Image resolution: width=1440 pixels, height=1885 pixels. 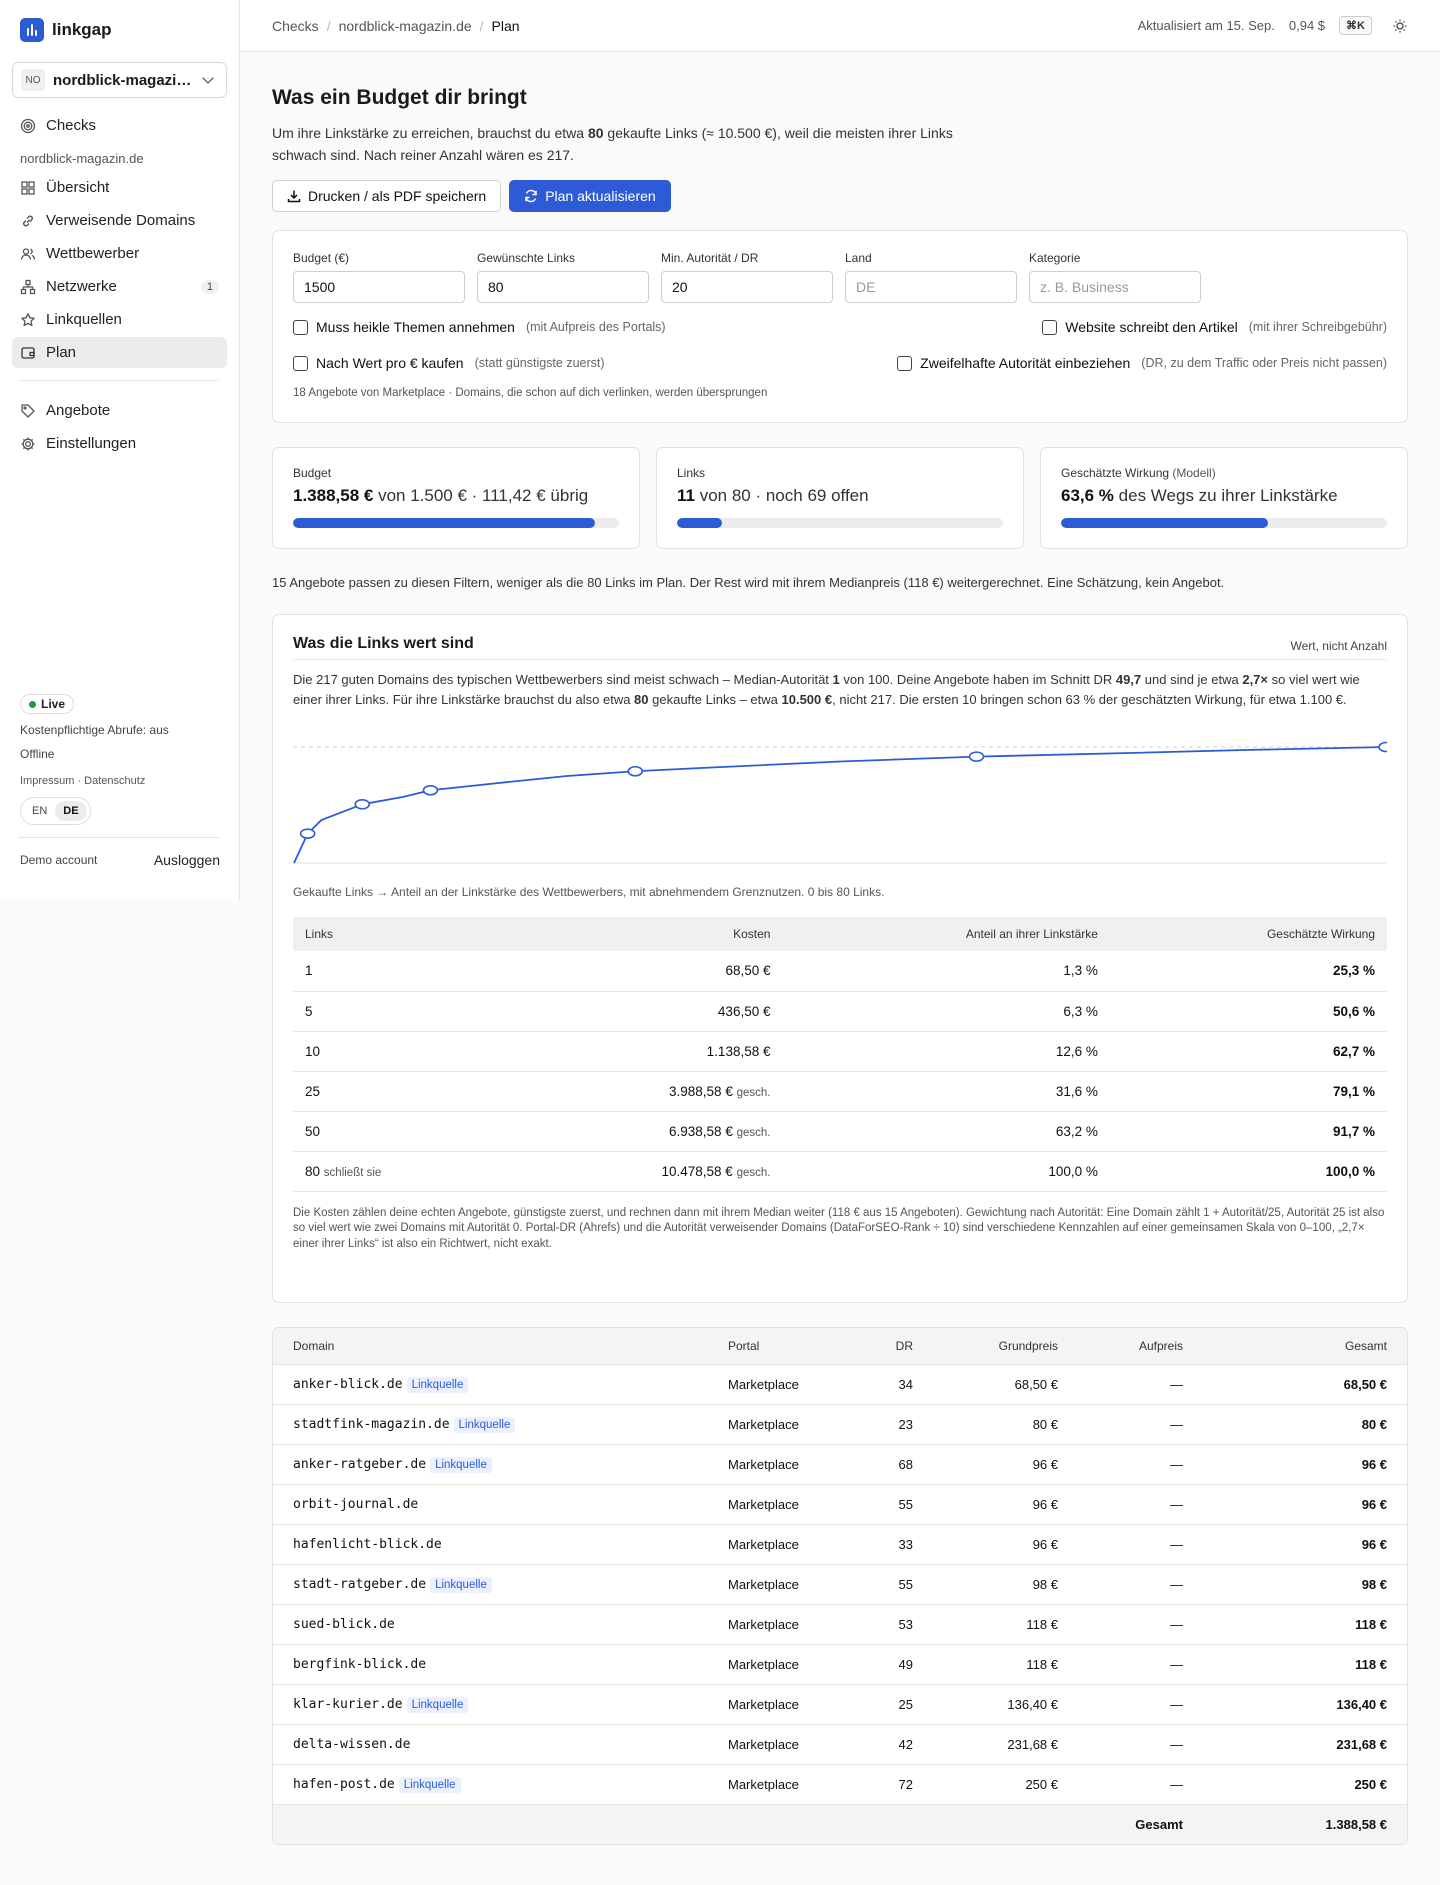 What do you see at coordinates (28, 411) in the screenshot?
I see `tag-icon` at bounding box center [28, 411].